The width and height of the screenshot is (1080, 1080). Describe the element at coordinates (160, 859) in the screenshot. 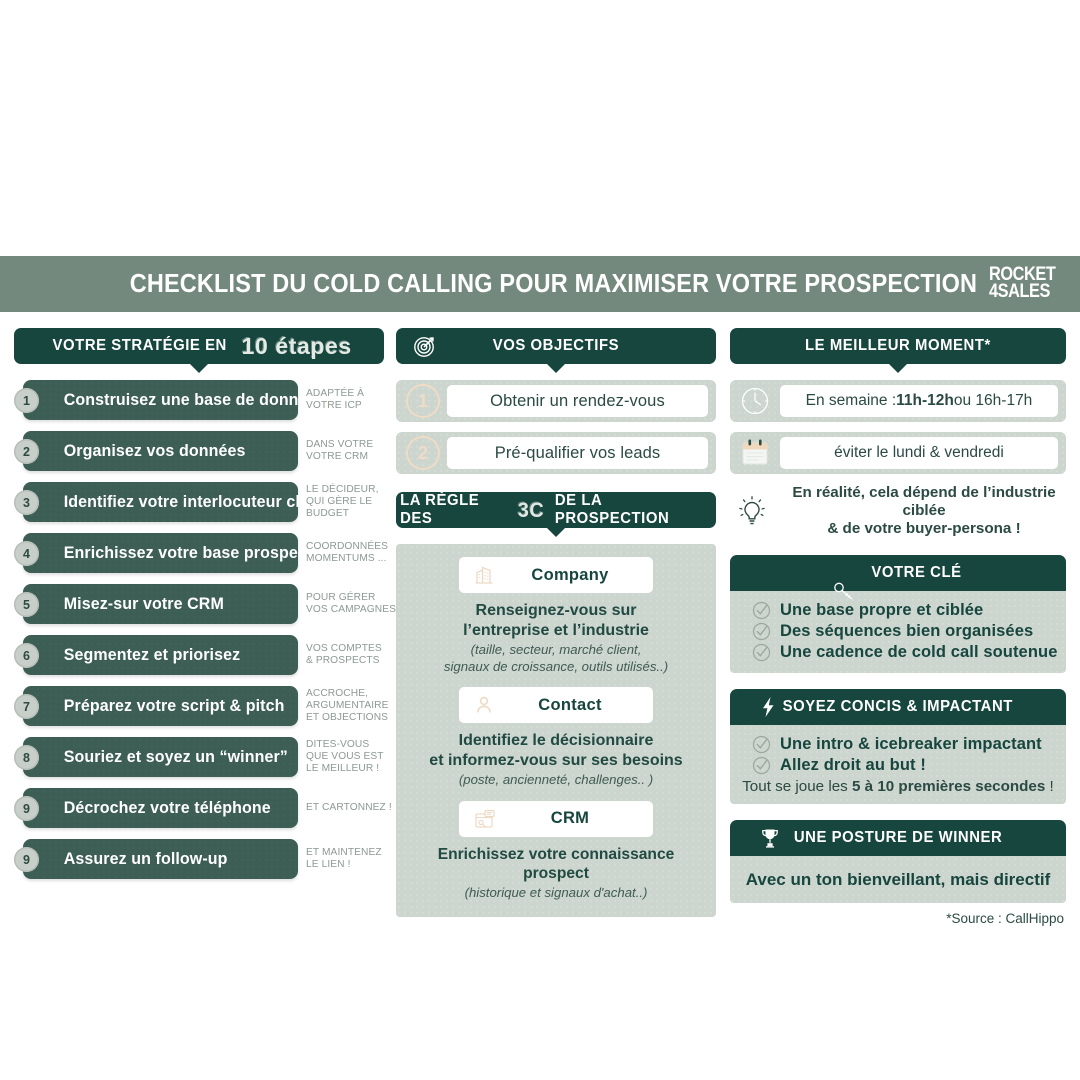

I see `step-card: Assurez un follow-up` at that location.